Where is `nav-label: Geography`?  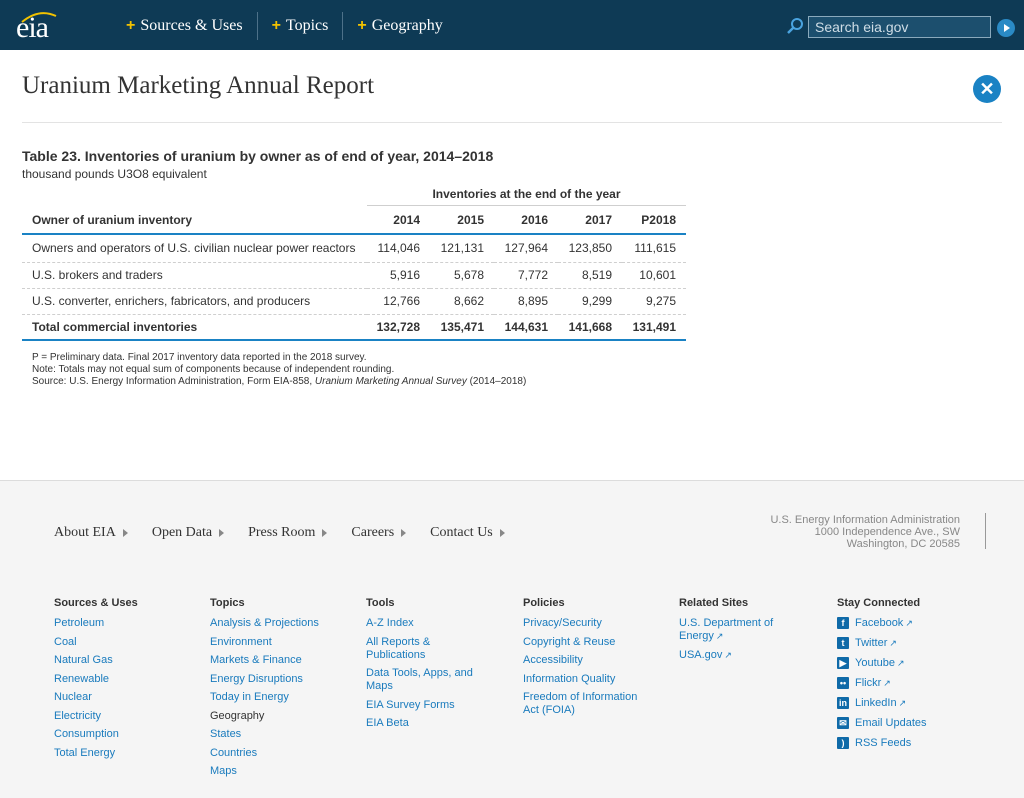
nav-label: Geography is located at coordinates (407, 25).